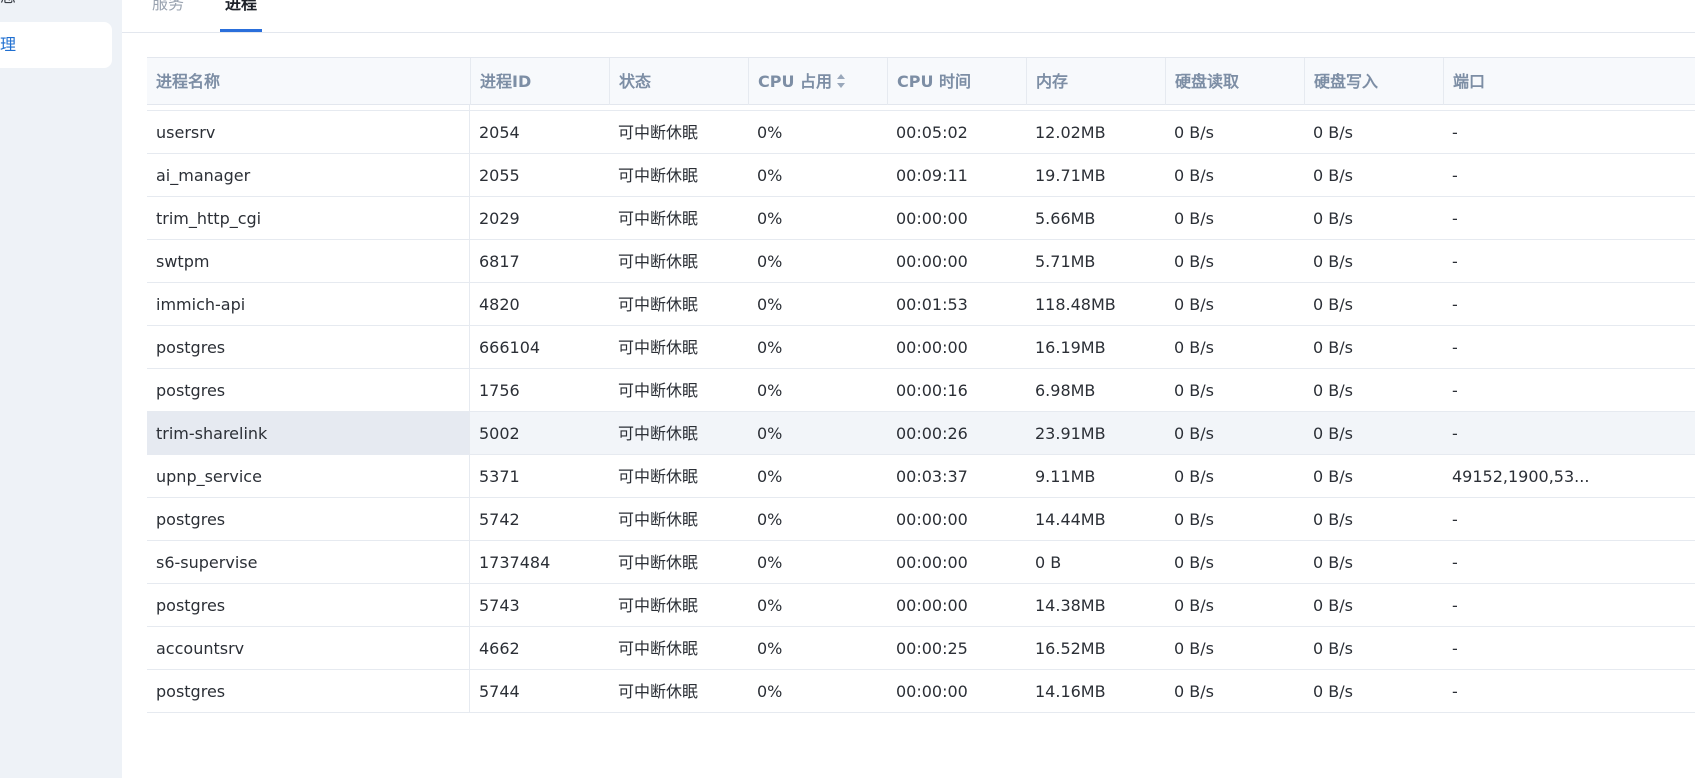 This screenshot has width=1695, height=778. What do you see at coordinates (499, 390) in the screenshot?
I see `cell-pid: 1756` at bounding box center [499, 390].